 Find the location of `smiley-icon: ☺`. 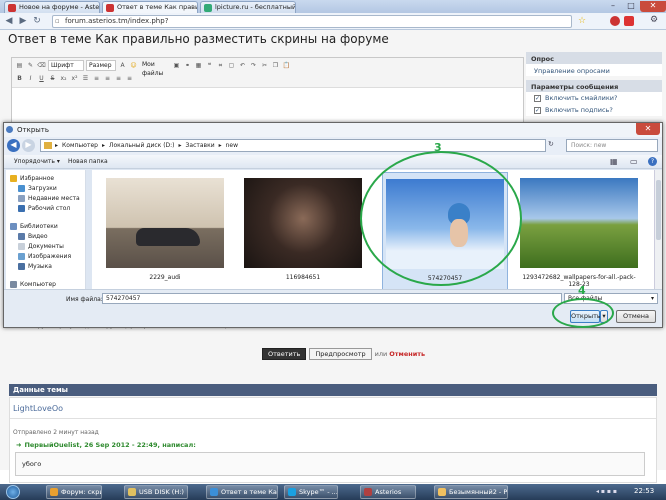

smiley-icon: ☺ is located at coordinates (133, 65).